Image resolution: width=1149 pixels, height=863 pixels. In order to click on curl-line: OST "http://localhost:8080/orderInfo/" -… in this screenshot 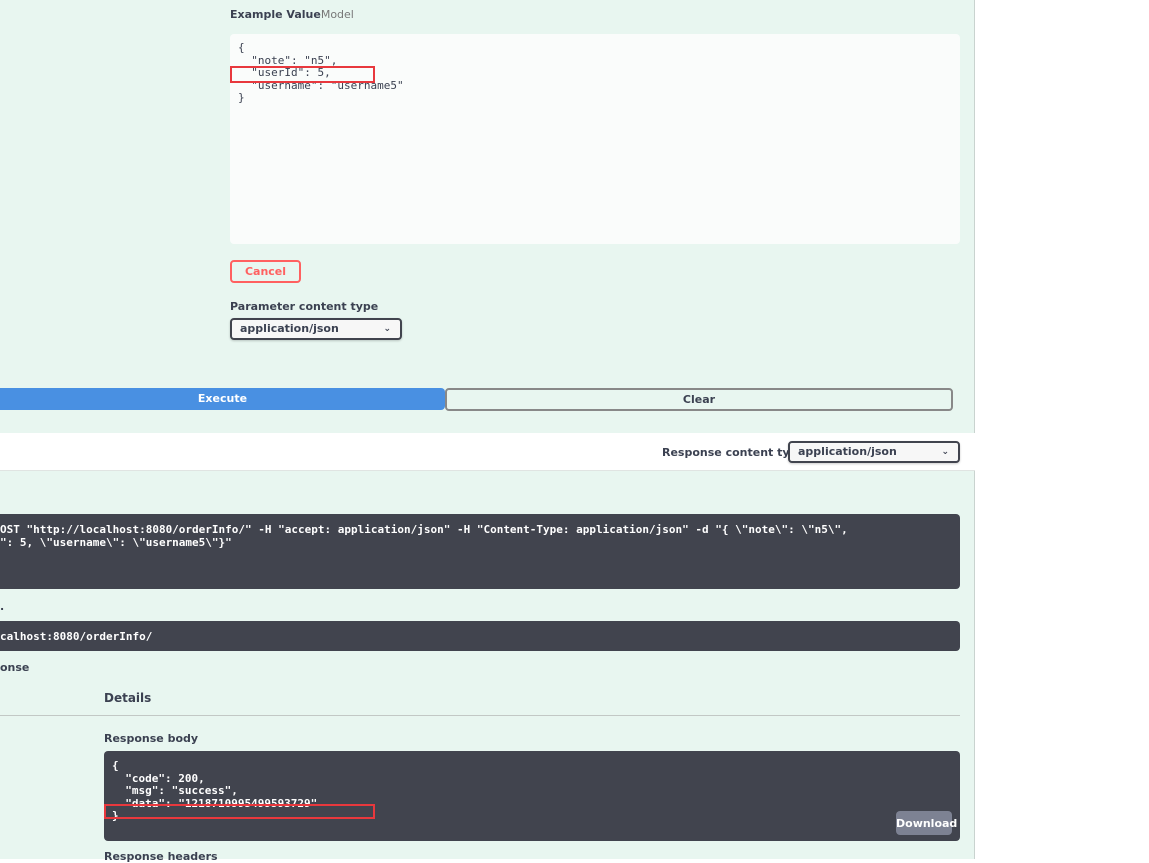, I will do `click(424, 529)`.